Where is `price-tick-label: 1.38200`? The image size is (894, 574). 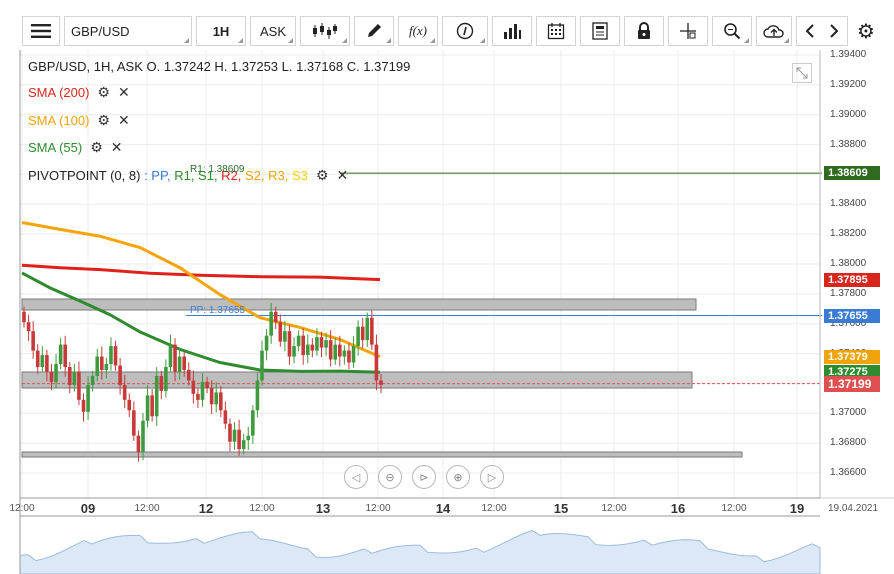
price-tick-label: 1.38200 is located at coordinates (848, 234).